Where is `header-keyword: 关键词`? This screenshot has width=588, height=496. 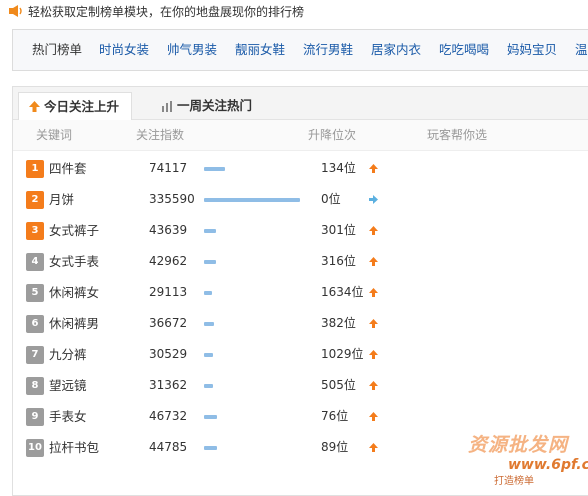 header-keyword: 关键词 is located at coordinates (54, 135).